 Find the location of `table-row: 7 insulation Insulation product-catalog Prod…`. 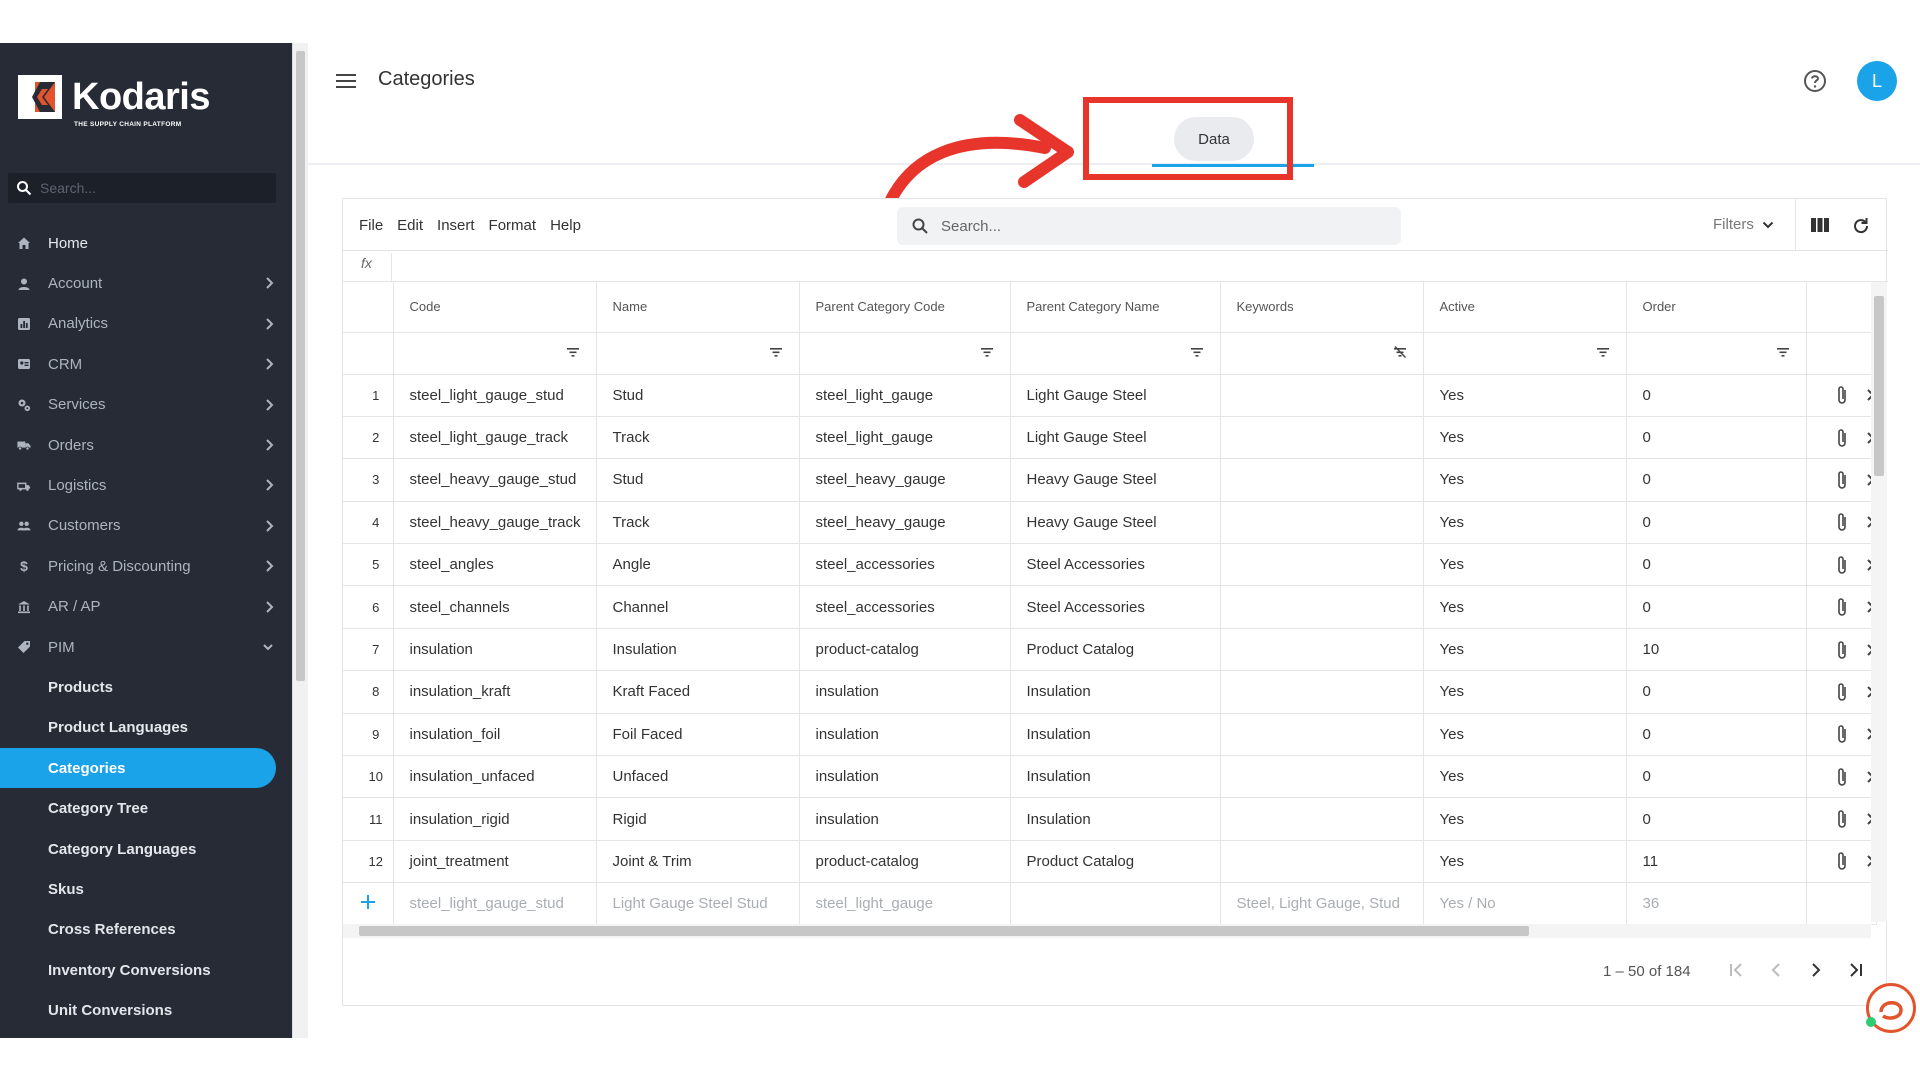

table-row: 7 insulation Insulation product-catalog Prod… is located at coordinates (1110, 650).